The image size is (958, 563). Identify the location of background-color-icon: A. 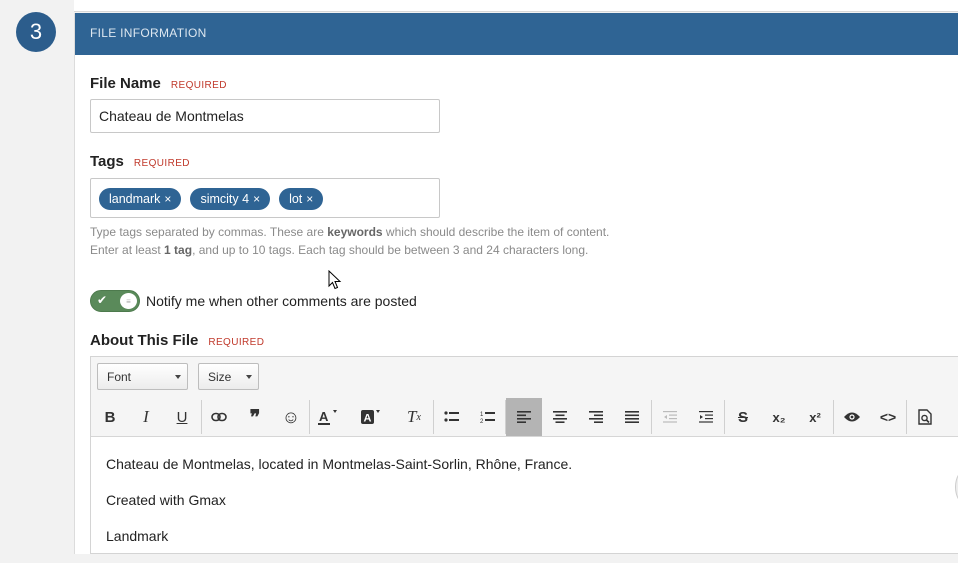
(371, 417).